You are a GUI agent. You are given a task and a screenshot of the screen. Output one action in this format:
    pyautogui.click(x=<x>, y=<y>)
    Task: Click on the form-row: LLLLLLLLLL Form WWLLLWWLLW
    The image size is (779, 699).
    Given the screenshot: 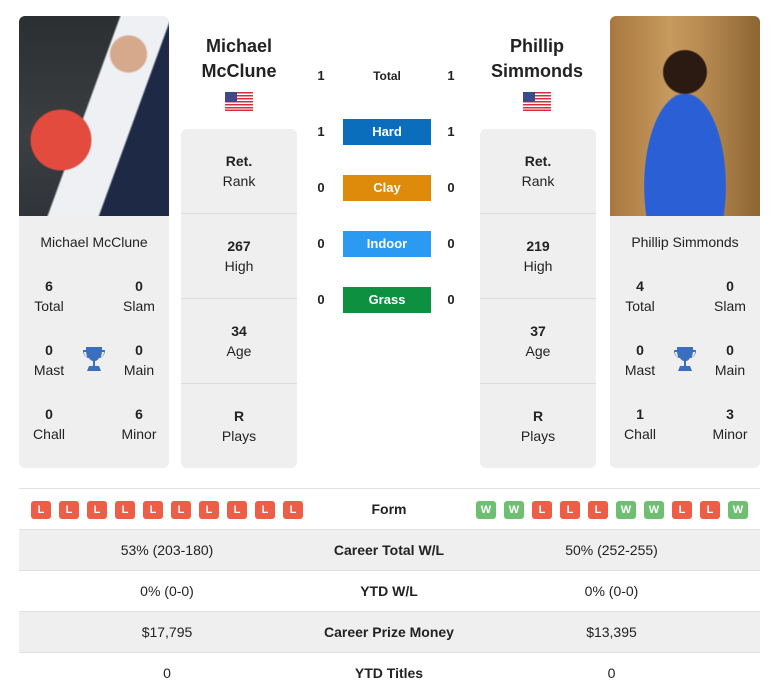 What is the action you would take?
    pyautogui.click(x=389, y=508)
    